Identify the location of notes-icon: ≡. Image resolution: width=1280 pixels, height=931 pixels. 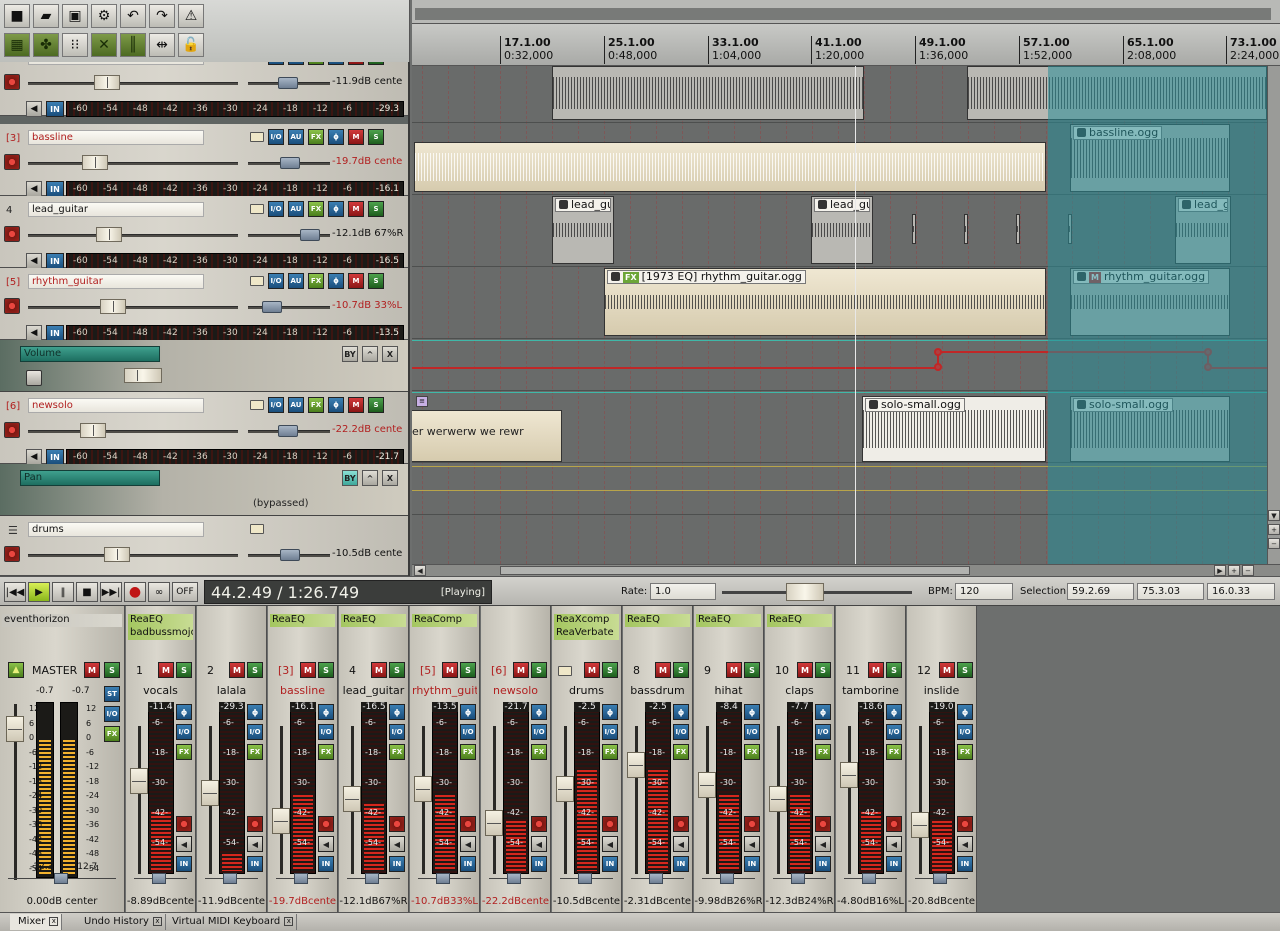
(422, 401).